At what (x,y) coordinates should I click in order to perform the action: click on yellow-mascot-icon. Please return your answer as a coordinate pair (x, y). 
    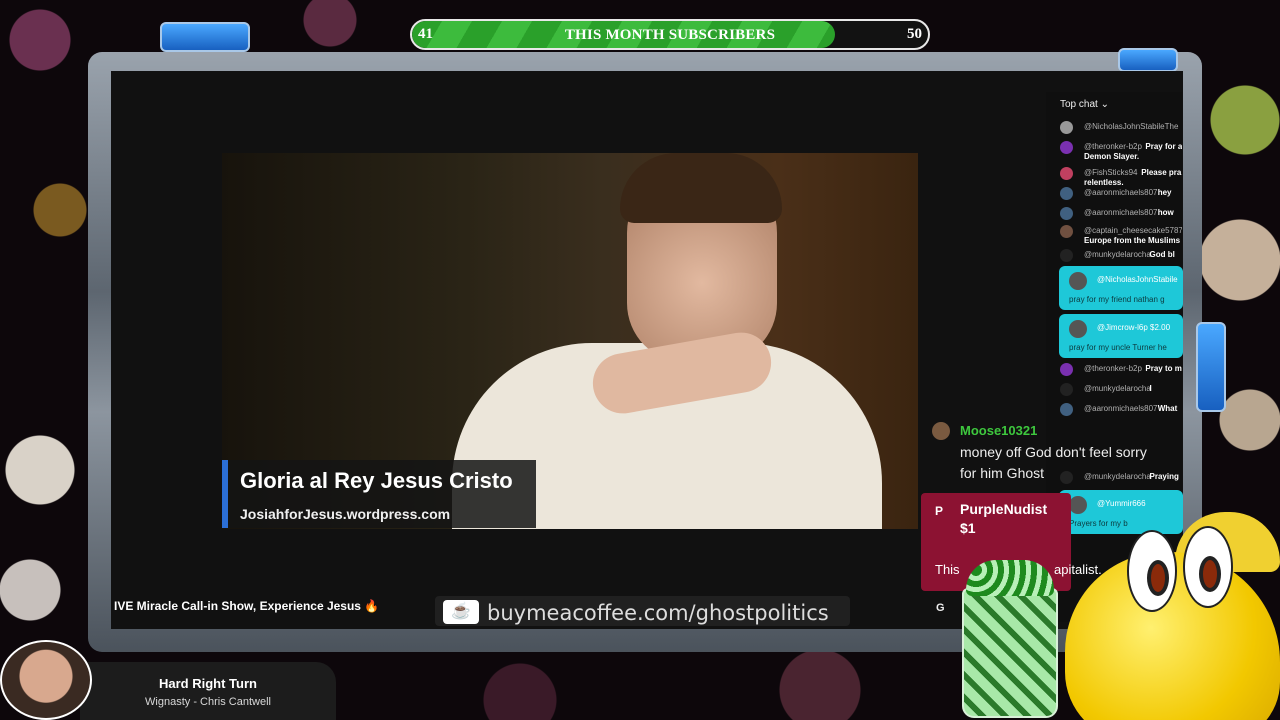
    Looking at the image, I should click on (1172, 616).